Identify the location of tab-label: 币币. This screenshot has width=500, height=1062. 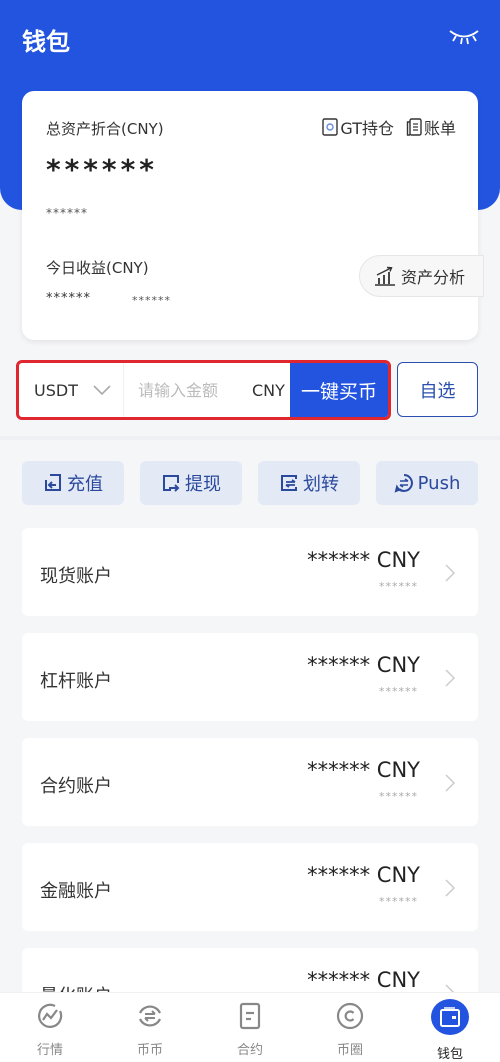
(149, 1050).